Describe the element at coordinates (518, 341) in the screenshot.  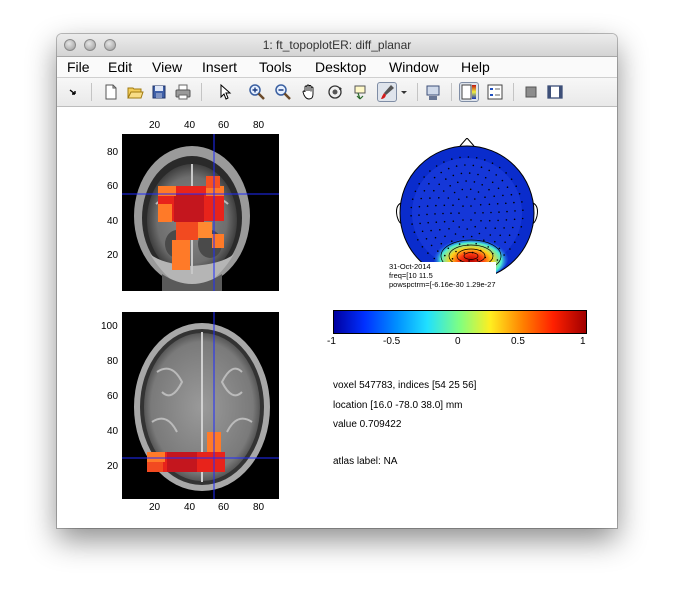
I see `colorbar-tick: 0.5` at that location.